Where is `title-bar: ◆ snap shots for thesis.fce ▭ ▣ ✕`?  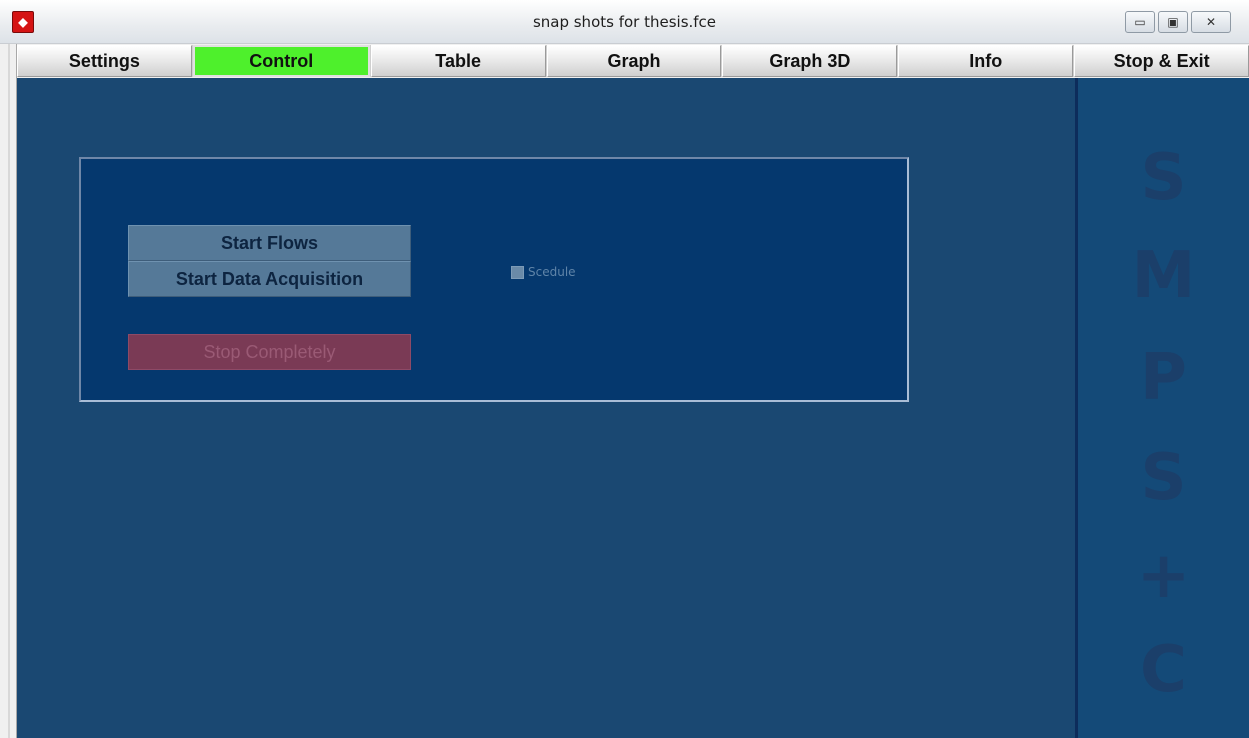 title-bar: ◆ snap shots for thesis.fce ▭ ▣ ✕ is located at coordinates (624, 22).